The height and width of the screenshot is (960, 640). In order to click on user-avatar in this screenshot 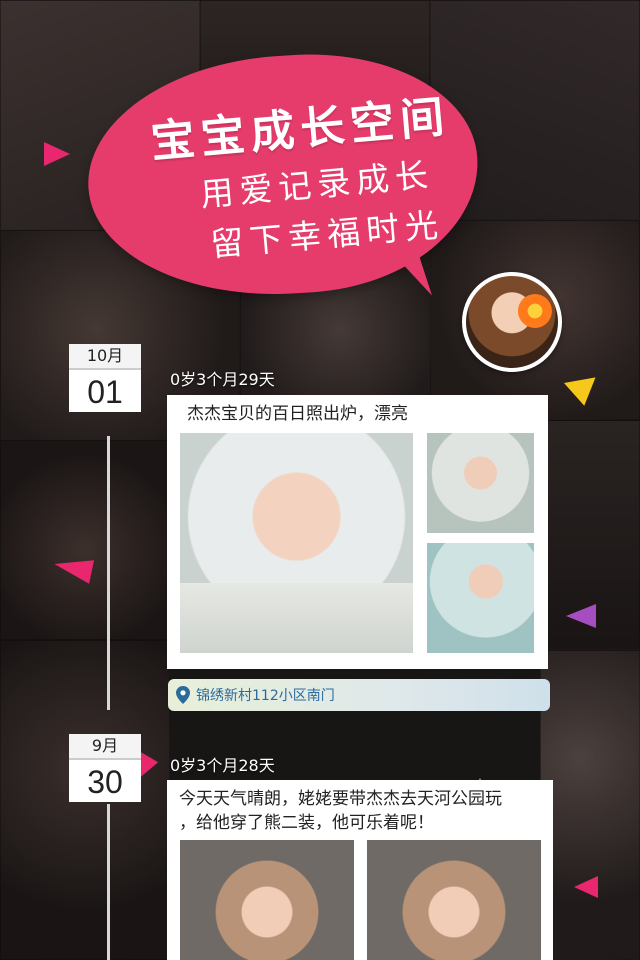, I will do `click(512, 322)`.